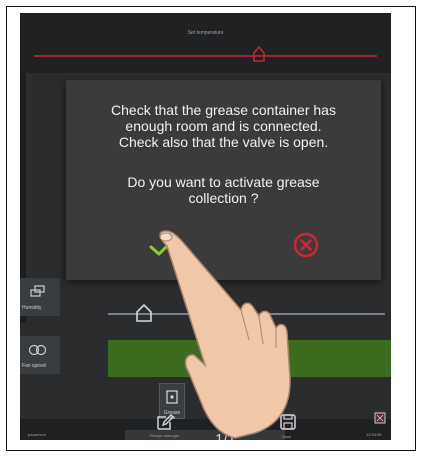  Describe the element at coordinates (37, 434) in the screenshot. I see `bottom-left-text: pause/run` at that location.